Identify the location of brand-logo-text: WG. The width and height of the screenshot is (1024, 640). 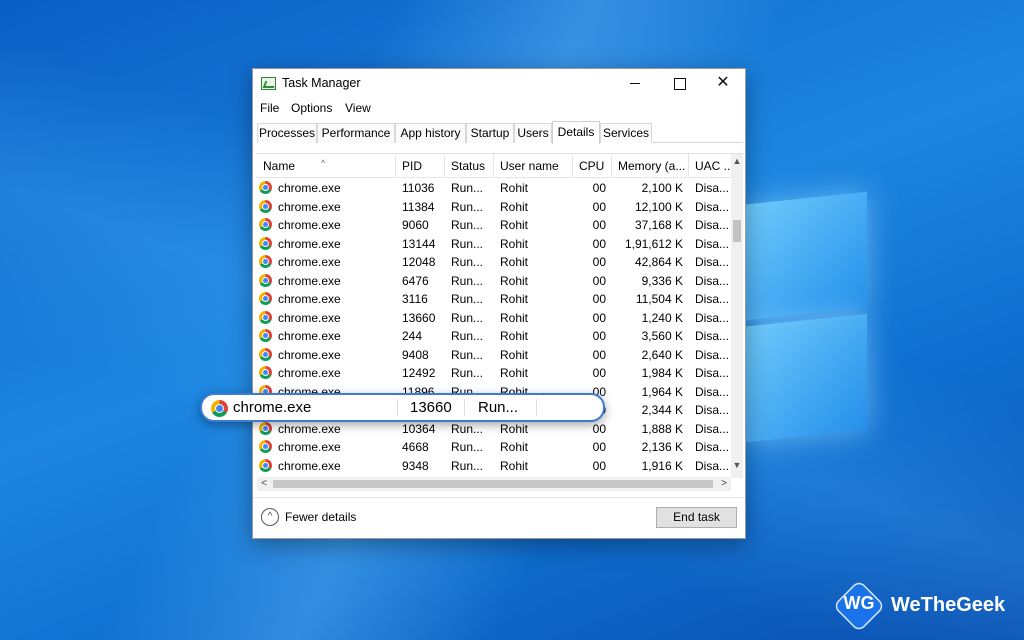
(859, 603).